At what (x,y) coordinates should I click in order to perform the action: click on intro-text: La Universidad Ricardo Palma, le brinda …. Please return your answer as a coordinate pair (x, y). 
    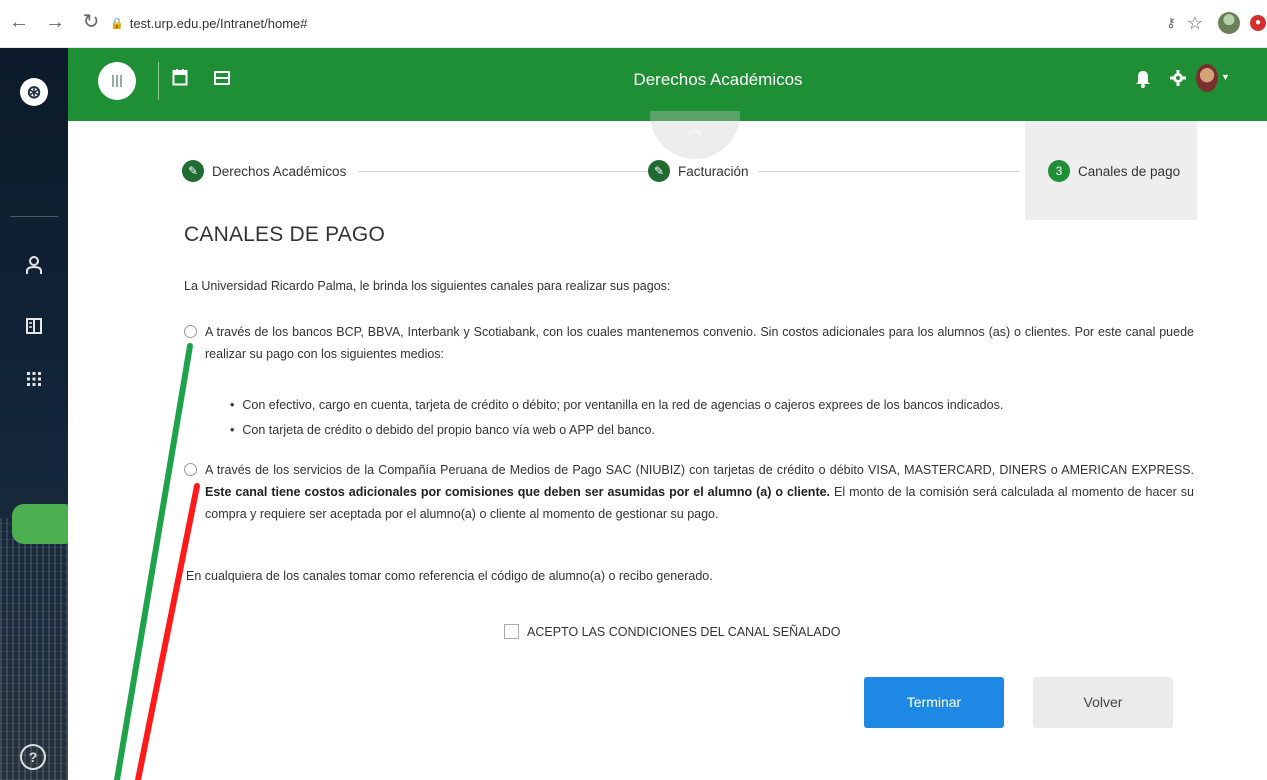
    Looking at the image, I should click on (427, 286).